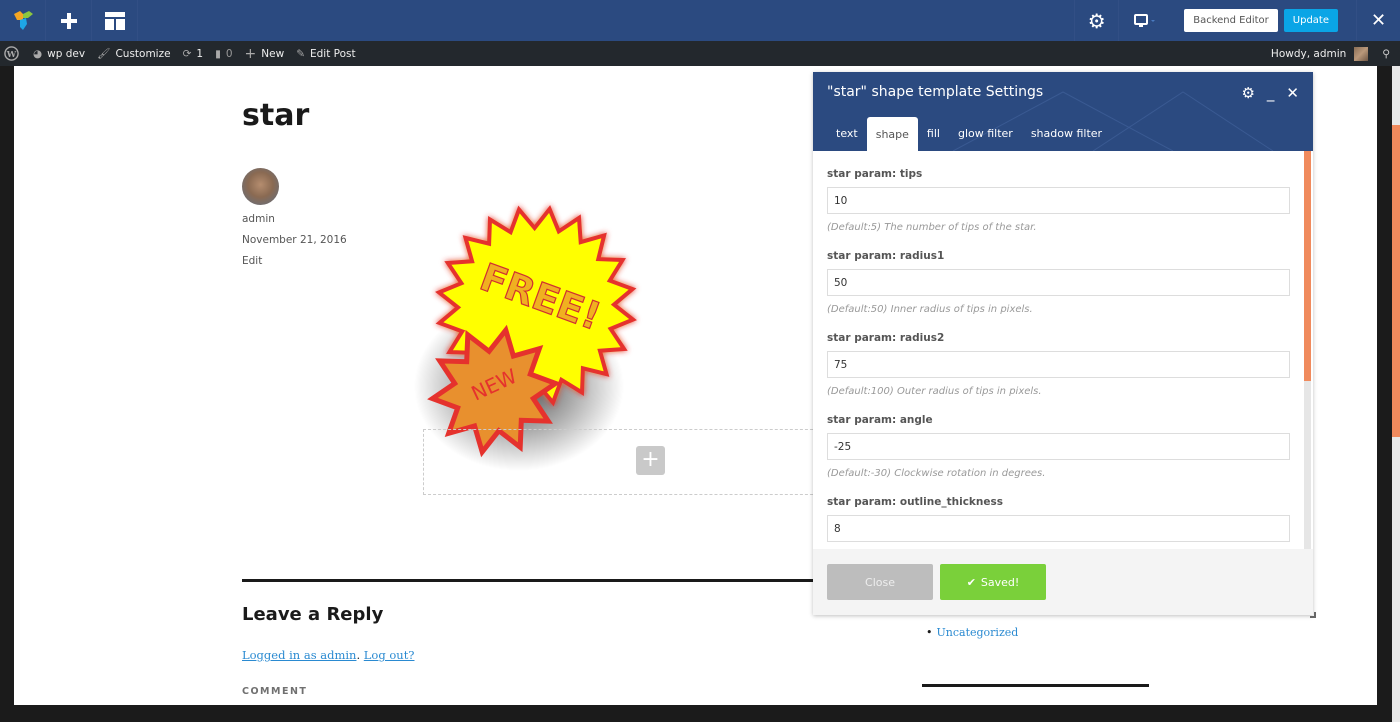  What do you see at coordinates (892, 134) in the screenshot?
I see `tab-shape: shape` at bounding box center [892, 134].